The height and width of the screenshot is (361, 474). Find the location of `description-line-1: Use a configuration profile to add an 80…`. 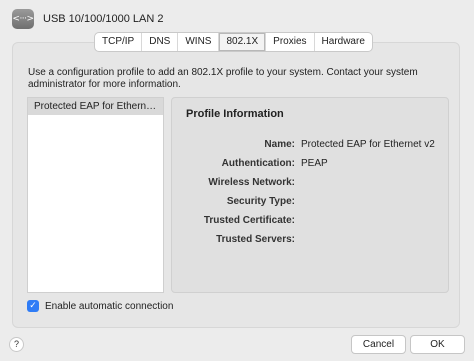

description-line-1: Use a configuration profile to add an 80… is located at coordinates (223, 72).